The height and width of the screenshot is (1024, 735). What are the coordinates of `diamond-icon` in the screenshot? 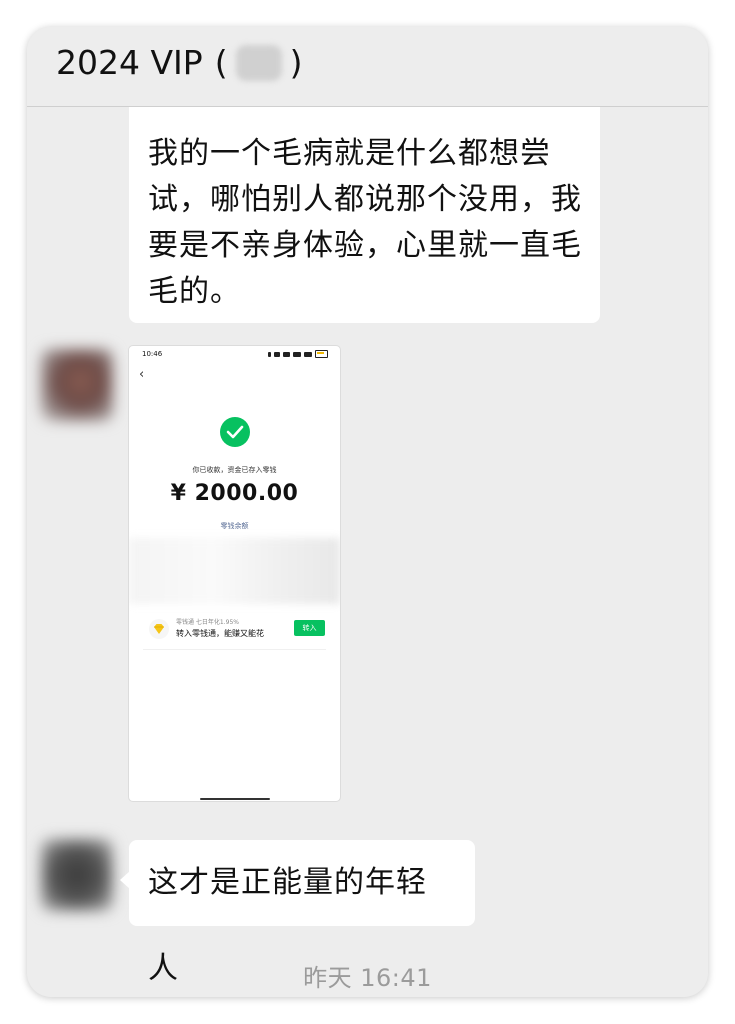 It's located at (159, 629).